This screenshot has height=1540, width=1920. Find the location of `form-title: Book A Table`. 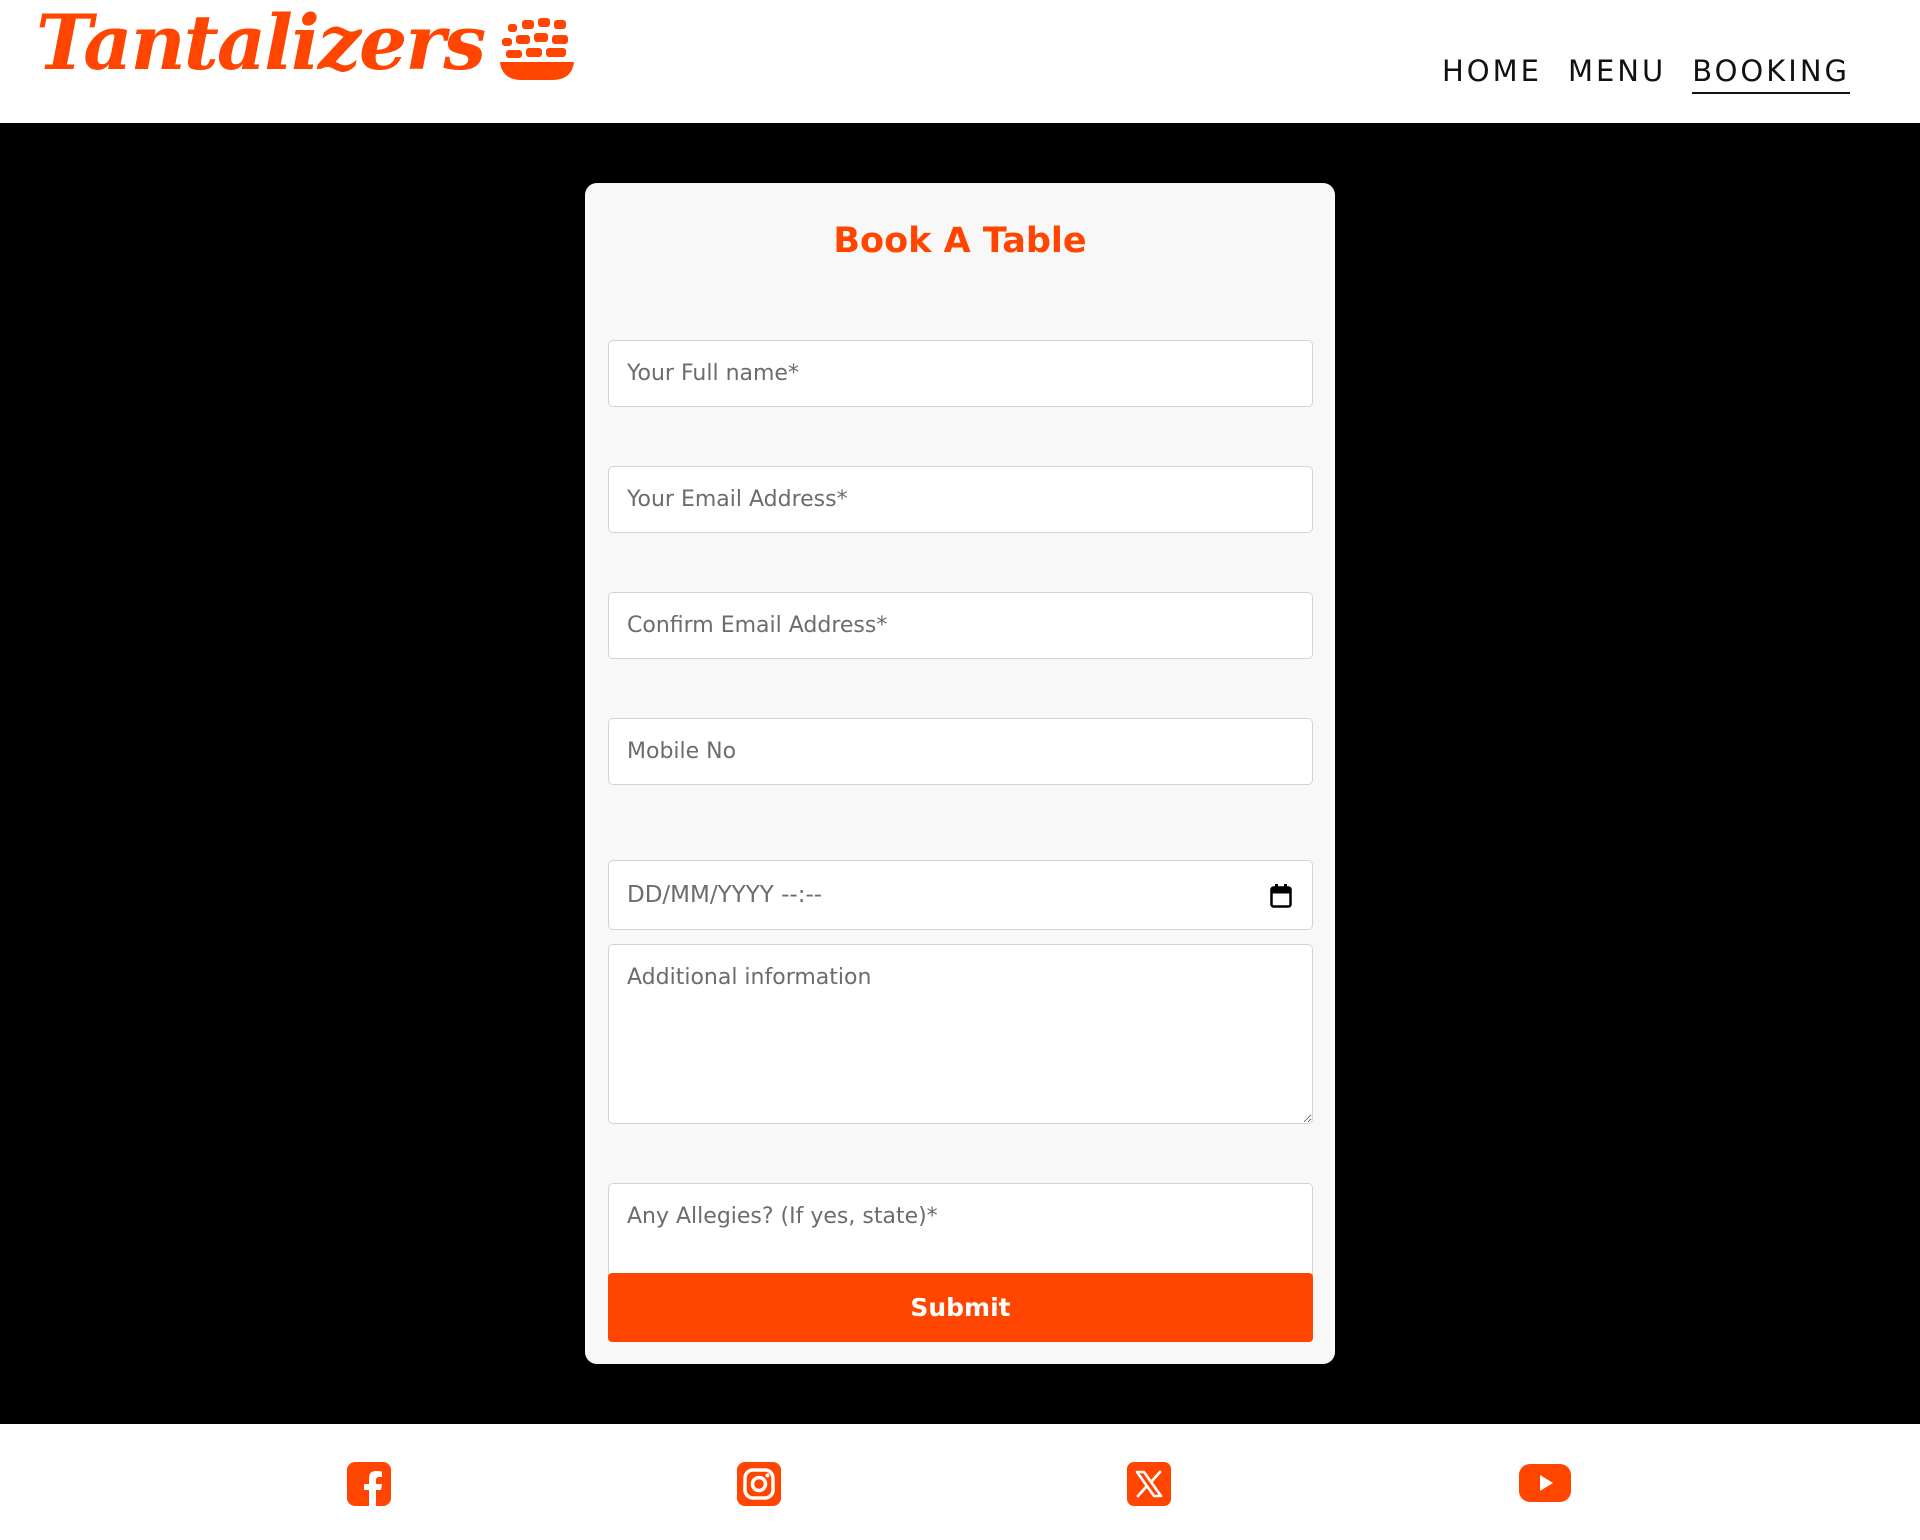

form-title: Book A Table is located at coordinates (960, 241).